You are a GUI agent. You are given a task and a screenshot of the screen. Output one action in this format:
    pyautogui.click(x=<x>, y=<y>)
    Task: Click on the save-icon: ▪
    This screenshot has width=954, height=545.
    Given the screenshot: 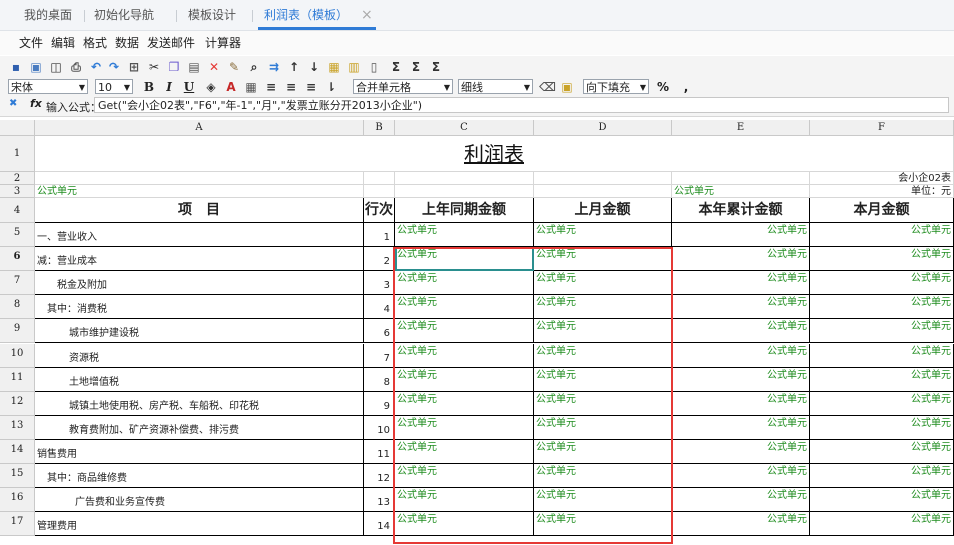 What is the action you would take?
    pyautogui.click(x=16, y=67)
    